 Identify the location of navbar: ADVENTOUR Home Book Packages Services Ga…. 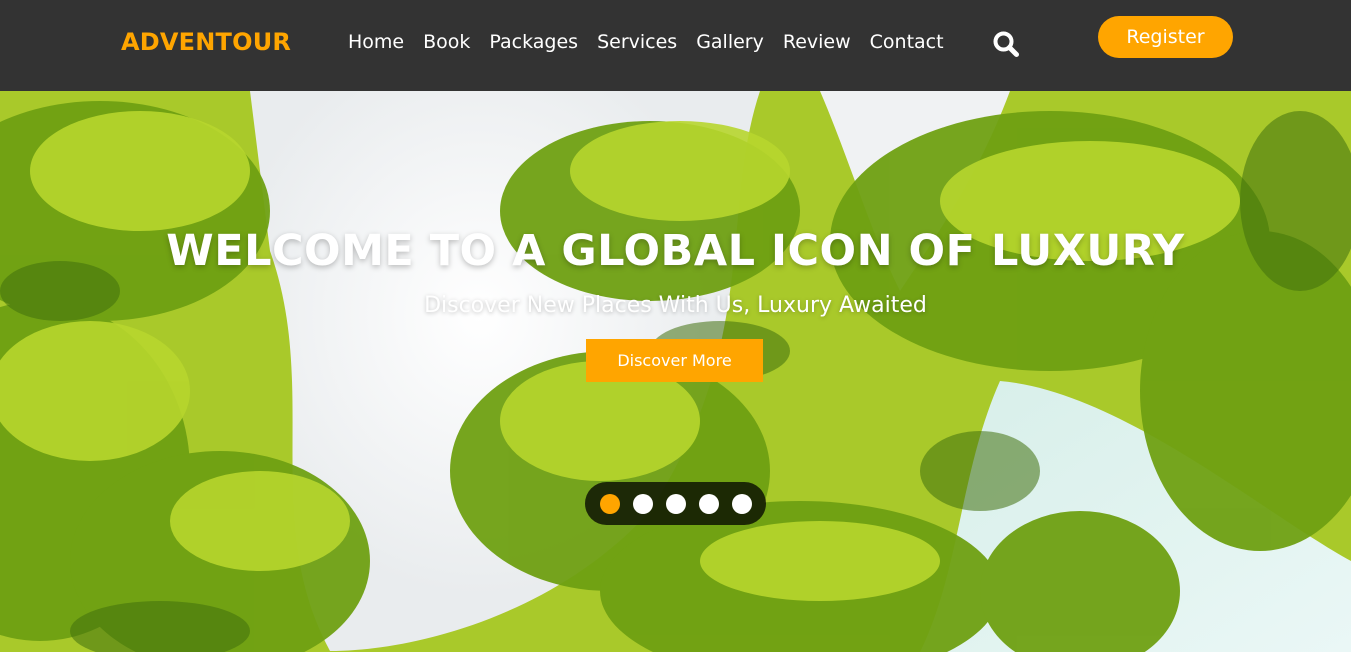
(675, 45).